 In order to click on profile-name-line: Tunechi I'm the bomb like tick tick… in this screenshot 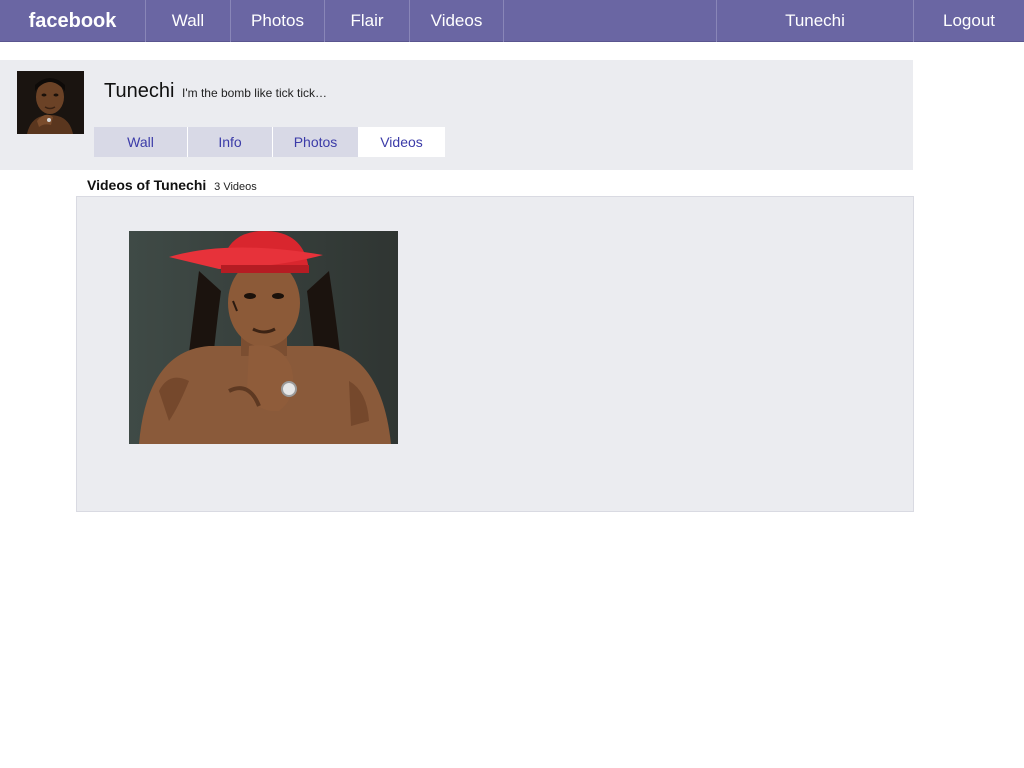, I will do `click(215, 91)`.